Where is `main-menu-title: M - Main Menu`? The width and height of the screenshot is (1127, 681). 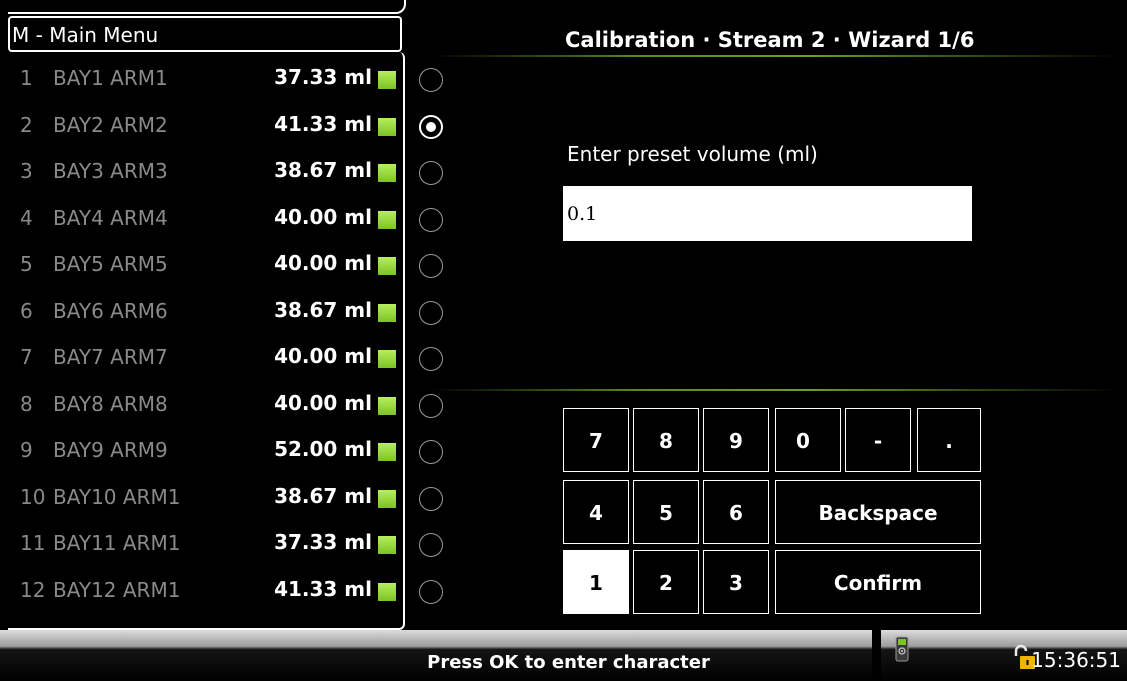 main-menu-title: M - Main Menu is located at coordinates (205, 34).